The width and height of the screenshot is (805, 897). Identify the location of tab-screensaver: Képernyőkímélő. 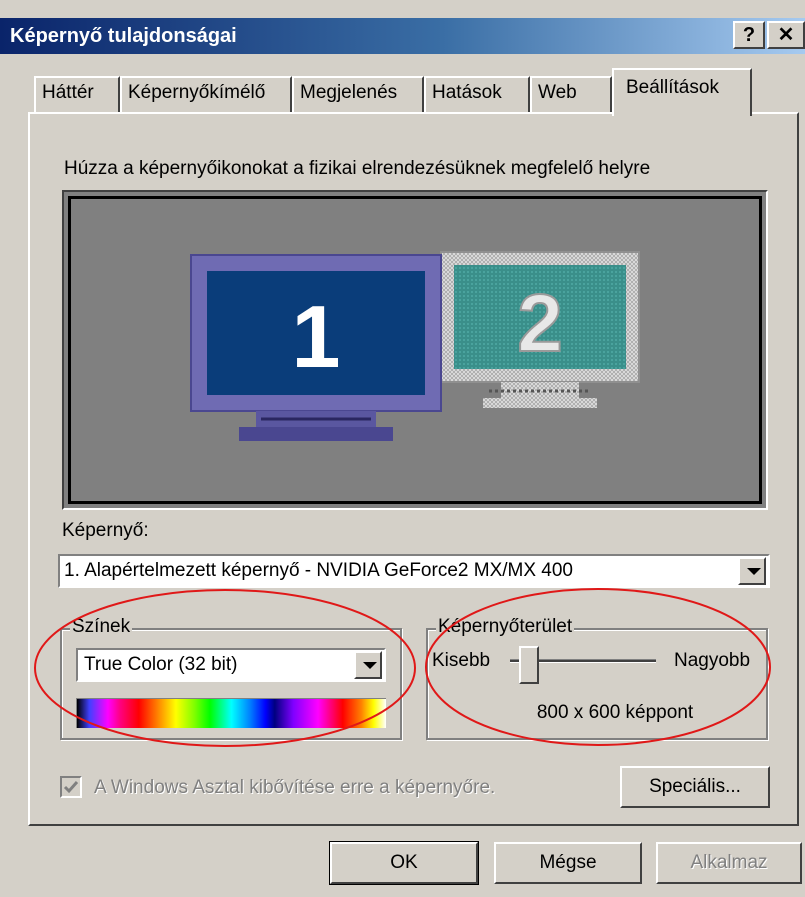
(206, 94).